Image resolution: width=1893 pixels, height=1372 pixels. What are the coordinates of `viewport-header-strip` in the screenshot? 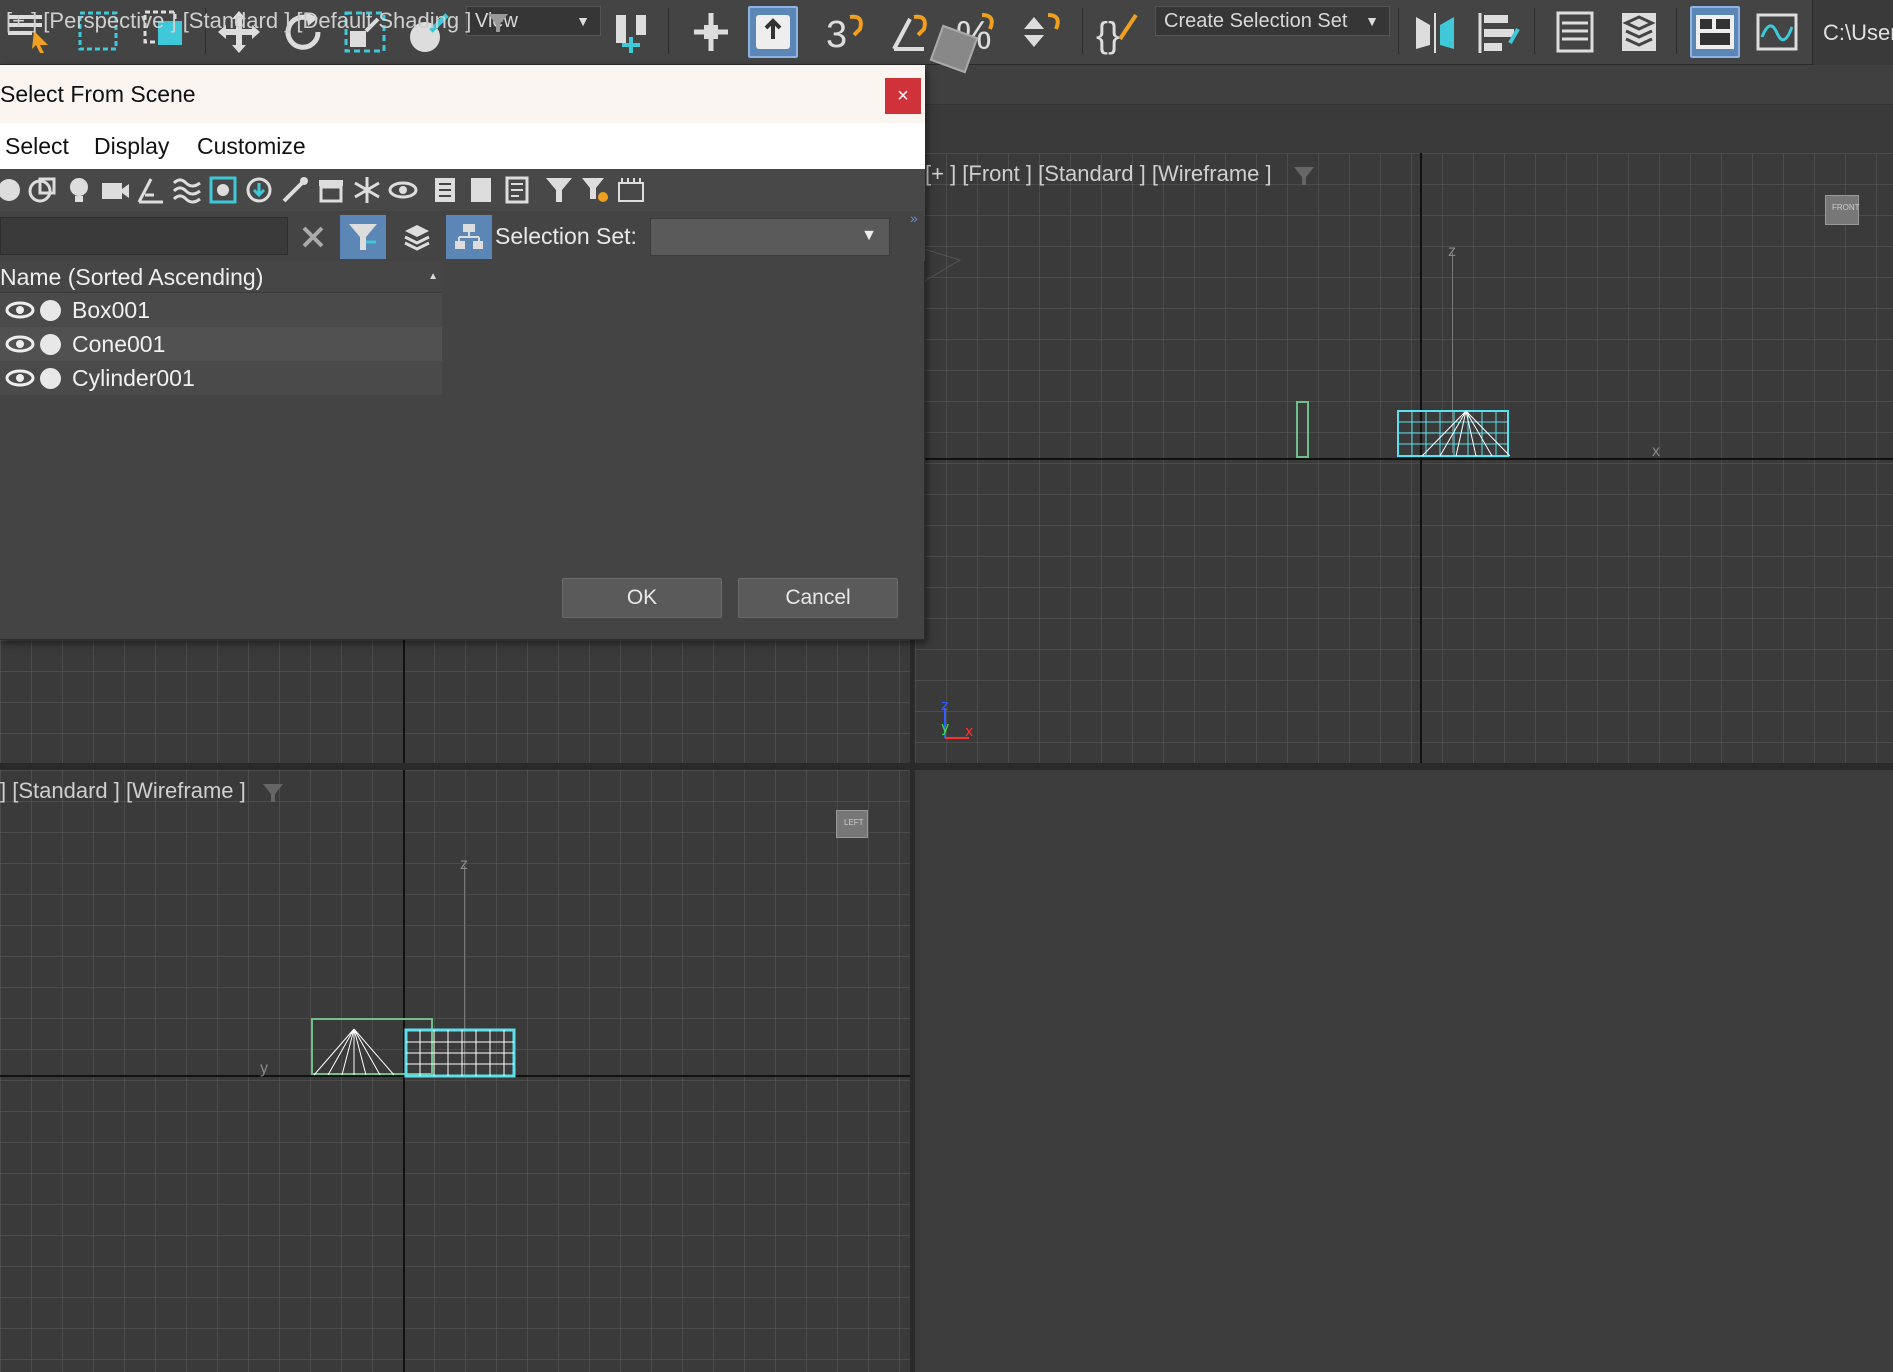 It's located at (1409, 129).